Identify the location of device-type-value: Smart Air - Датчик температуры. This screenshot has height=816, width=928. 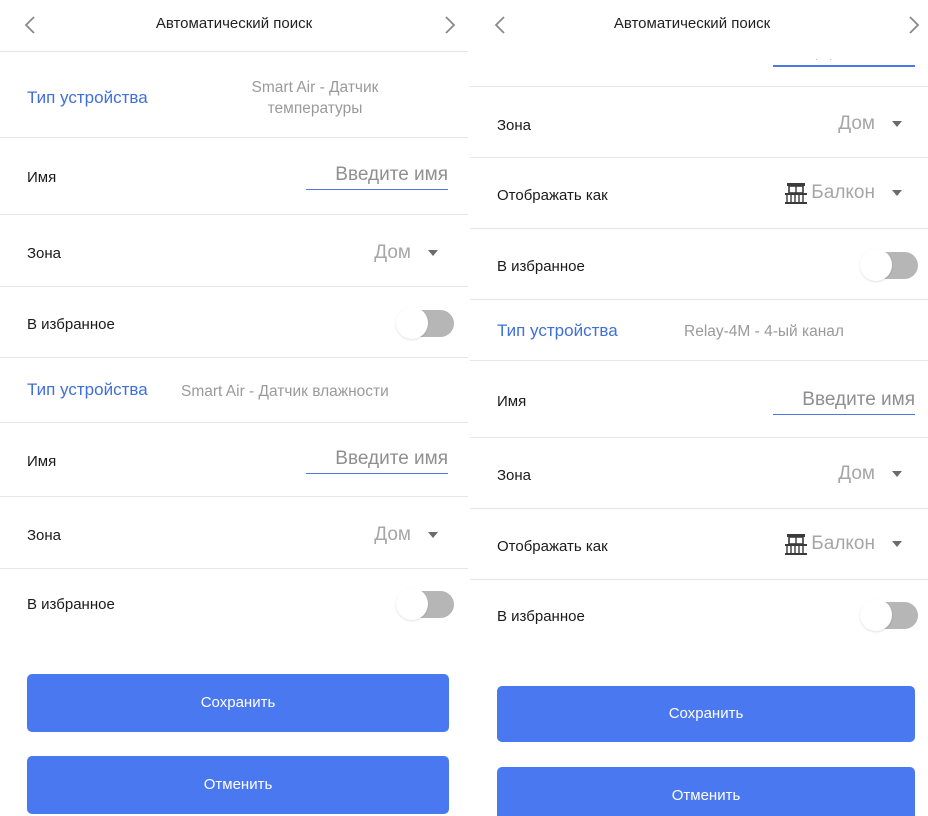
(315, 98).